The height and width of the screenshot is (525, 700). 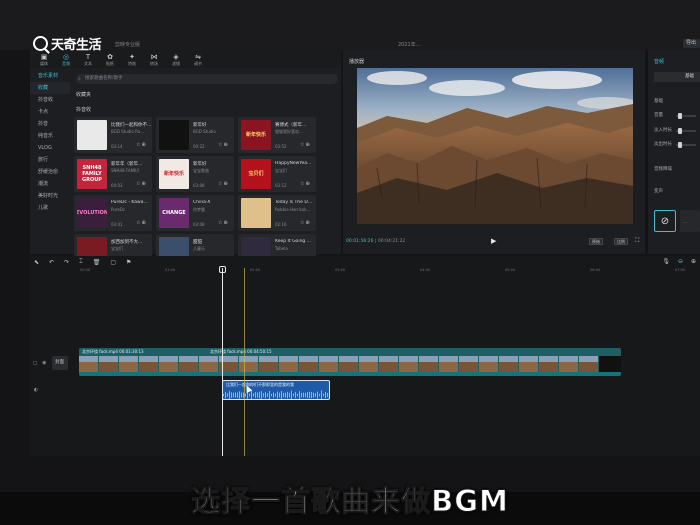 What do you see at coordinates (128, 262) in the screenshot?
I see `flag-icon: ⚑` at bounding box center [128, 262].